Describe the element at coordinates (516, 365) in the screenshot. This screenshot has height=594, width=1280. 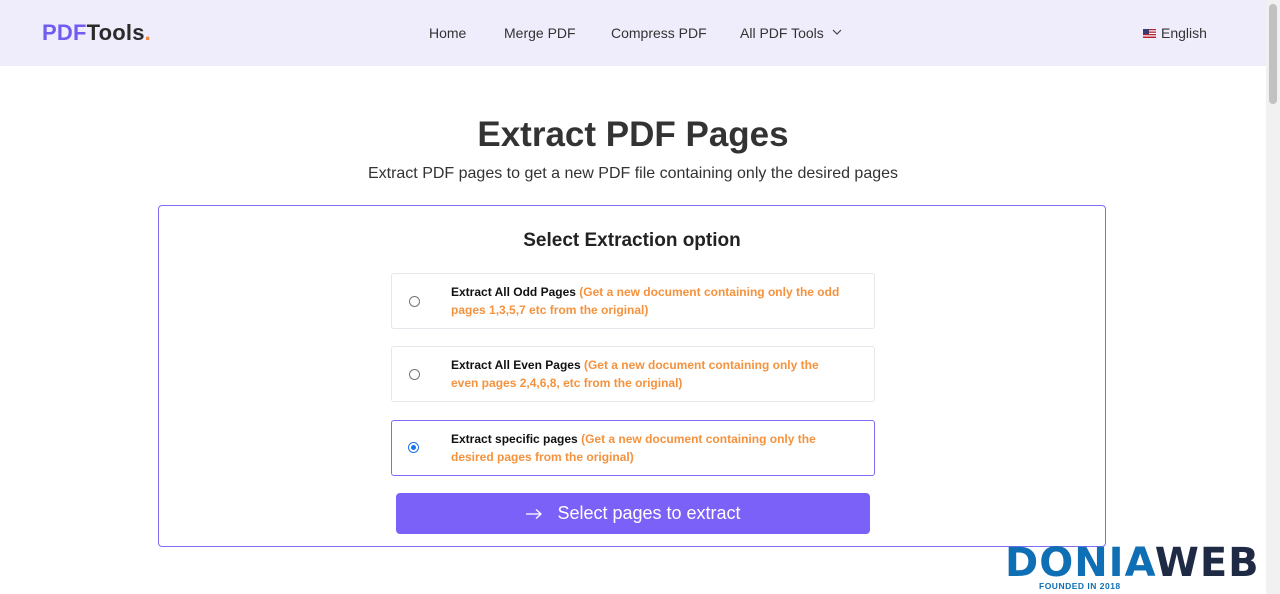
I see `option-label: Extract All Even Pages` at that location.